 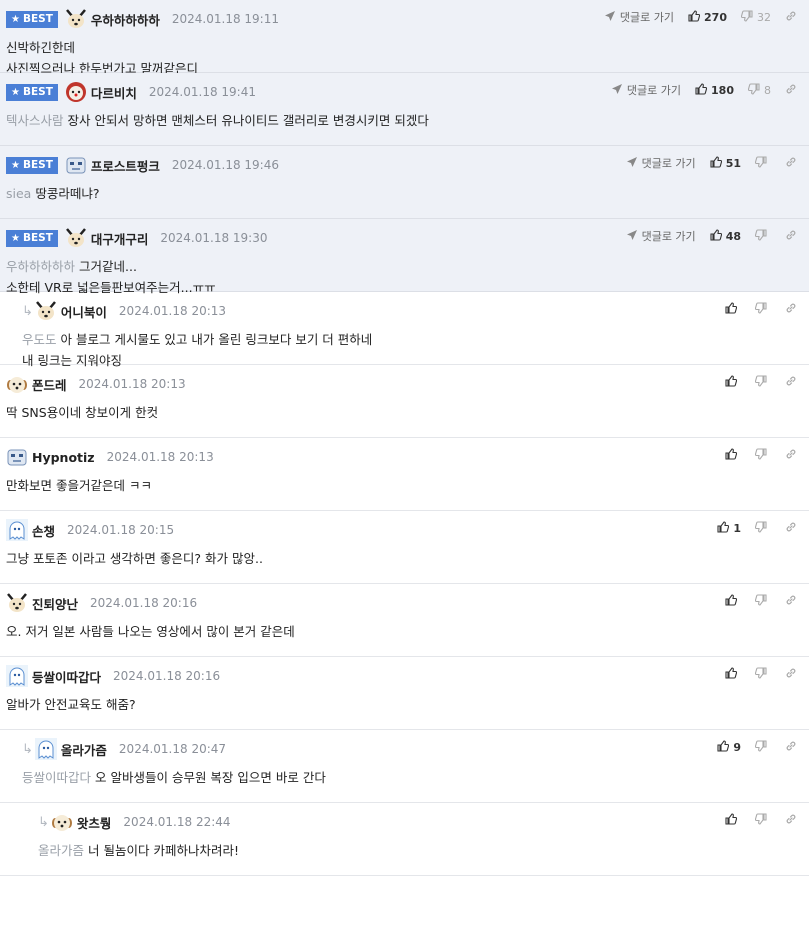 I want to click on downvote-count: 32, so click(x=764, y=17).